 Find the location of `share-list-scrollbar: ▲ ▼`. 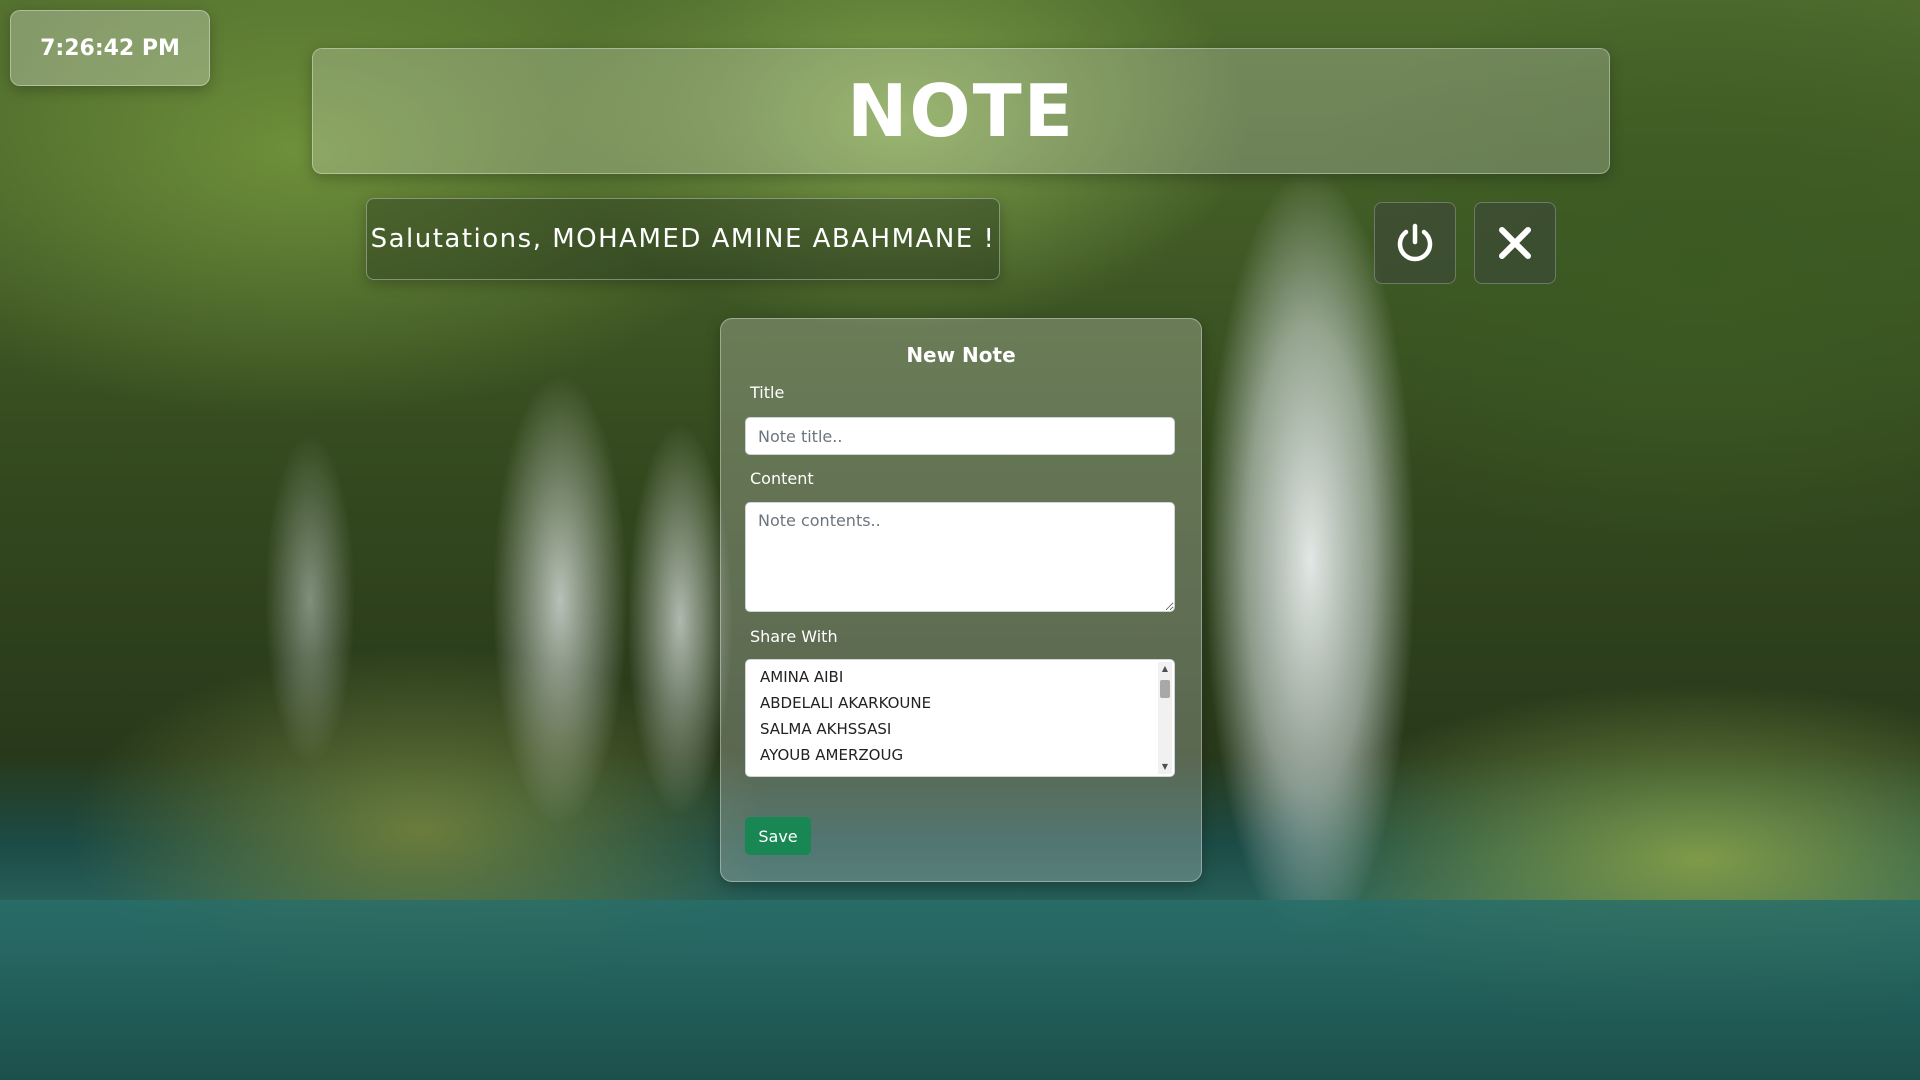

share-list-scrollbar: ▲ ▼ is located at coordinates (1165, 718).